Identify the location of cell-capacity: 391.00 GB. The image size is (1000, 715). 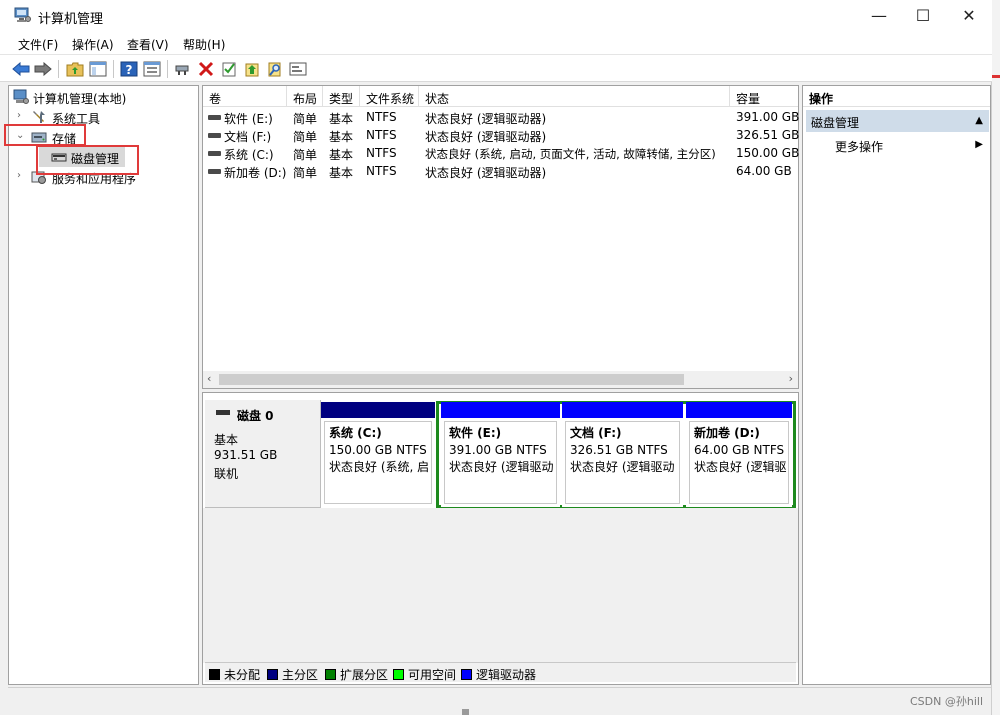
(768, 117).